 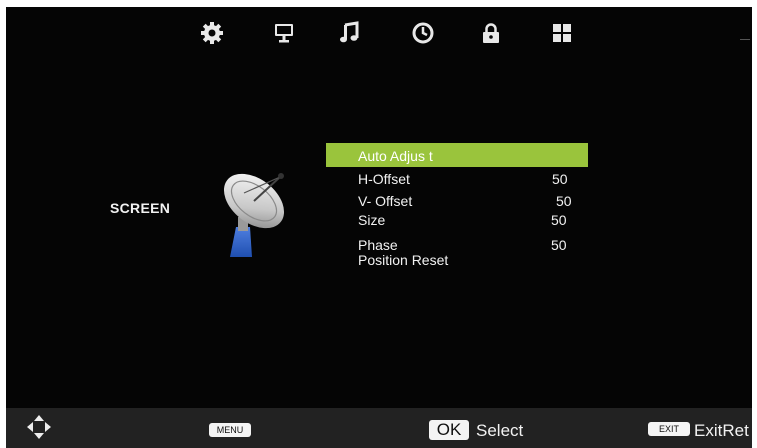 What do you see at coordinates (457, 260) in the screenshot?
I see `menu-item-position-reset: Position Reset` at bounding box center [457, 260].